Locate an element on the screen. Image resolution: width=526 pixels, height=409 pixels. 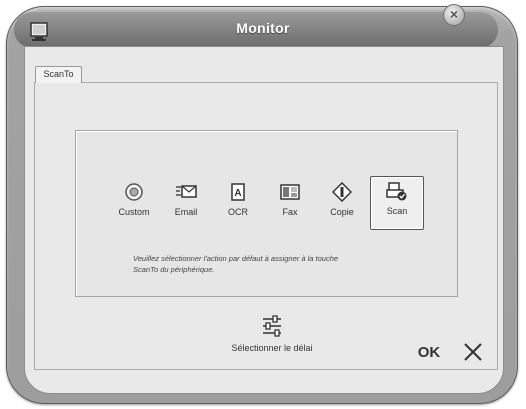
action-copie: Copie is located at coordinates (342, 203).